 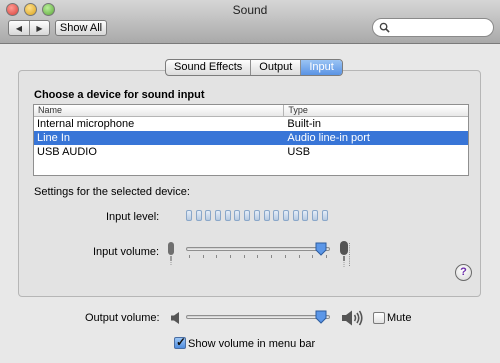 I want to click on device-name-cell: Internal microphone, so click(x=86, y=124).